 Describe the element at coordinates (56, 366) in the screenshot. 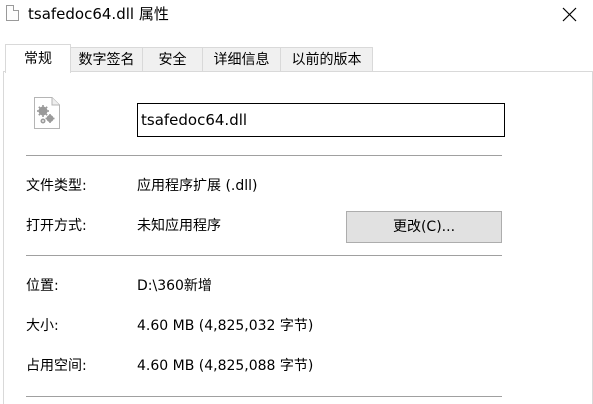

I see `size-on-disk-label: 占用空间:` at that location.